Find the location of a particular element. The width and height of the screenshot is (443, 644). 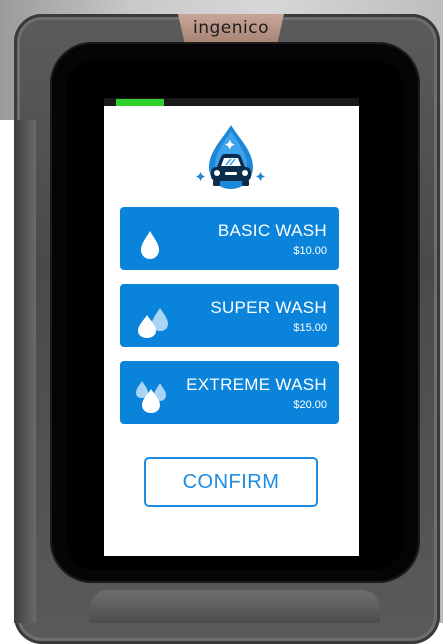

terminal-bottom is located at coordinates (235, 606).